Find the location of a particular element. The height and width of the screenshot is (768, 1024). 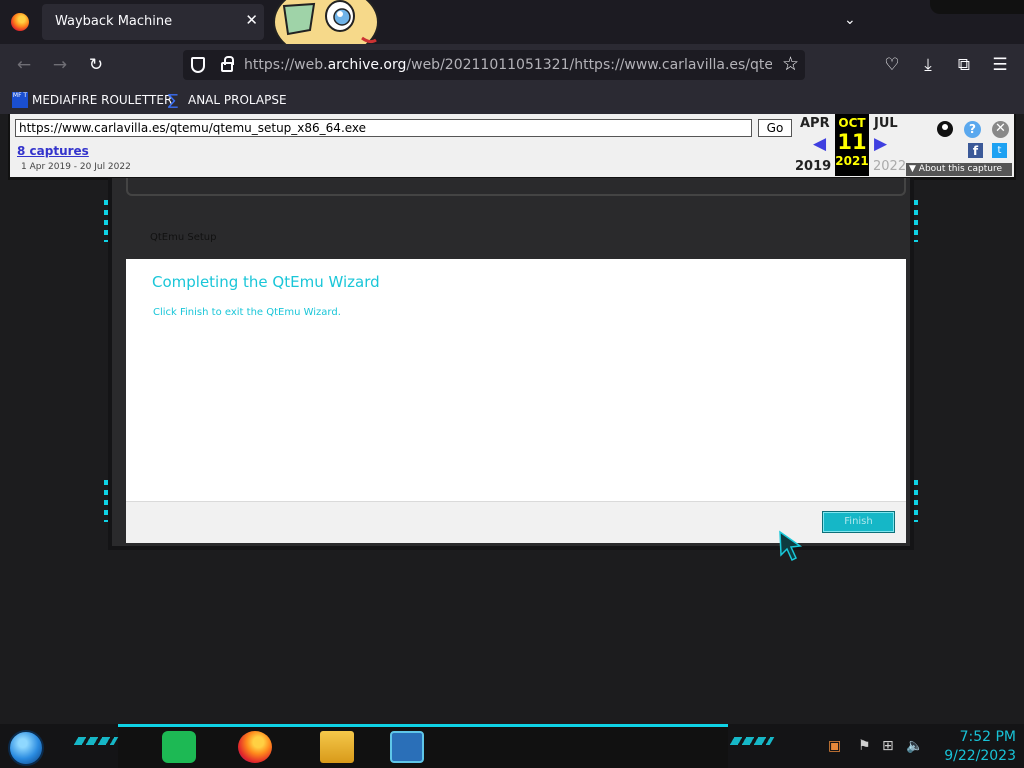

forward-arrow-icon: → is located at coordinates (60, 65).